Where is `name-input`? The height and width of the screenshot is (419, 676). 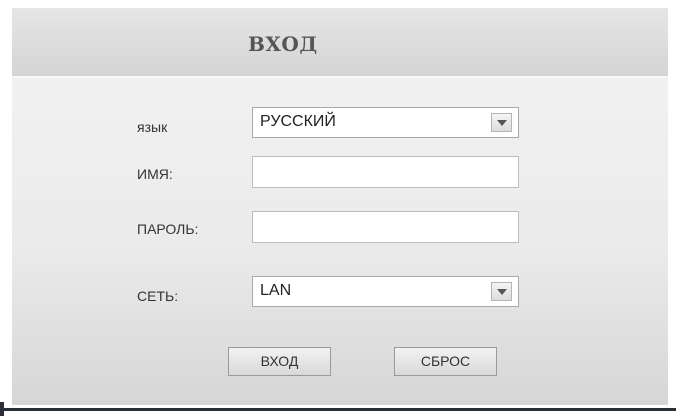 name-input is located at coordinates (385, 172).